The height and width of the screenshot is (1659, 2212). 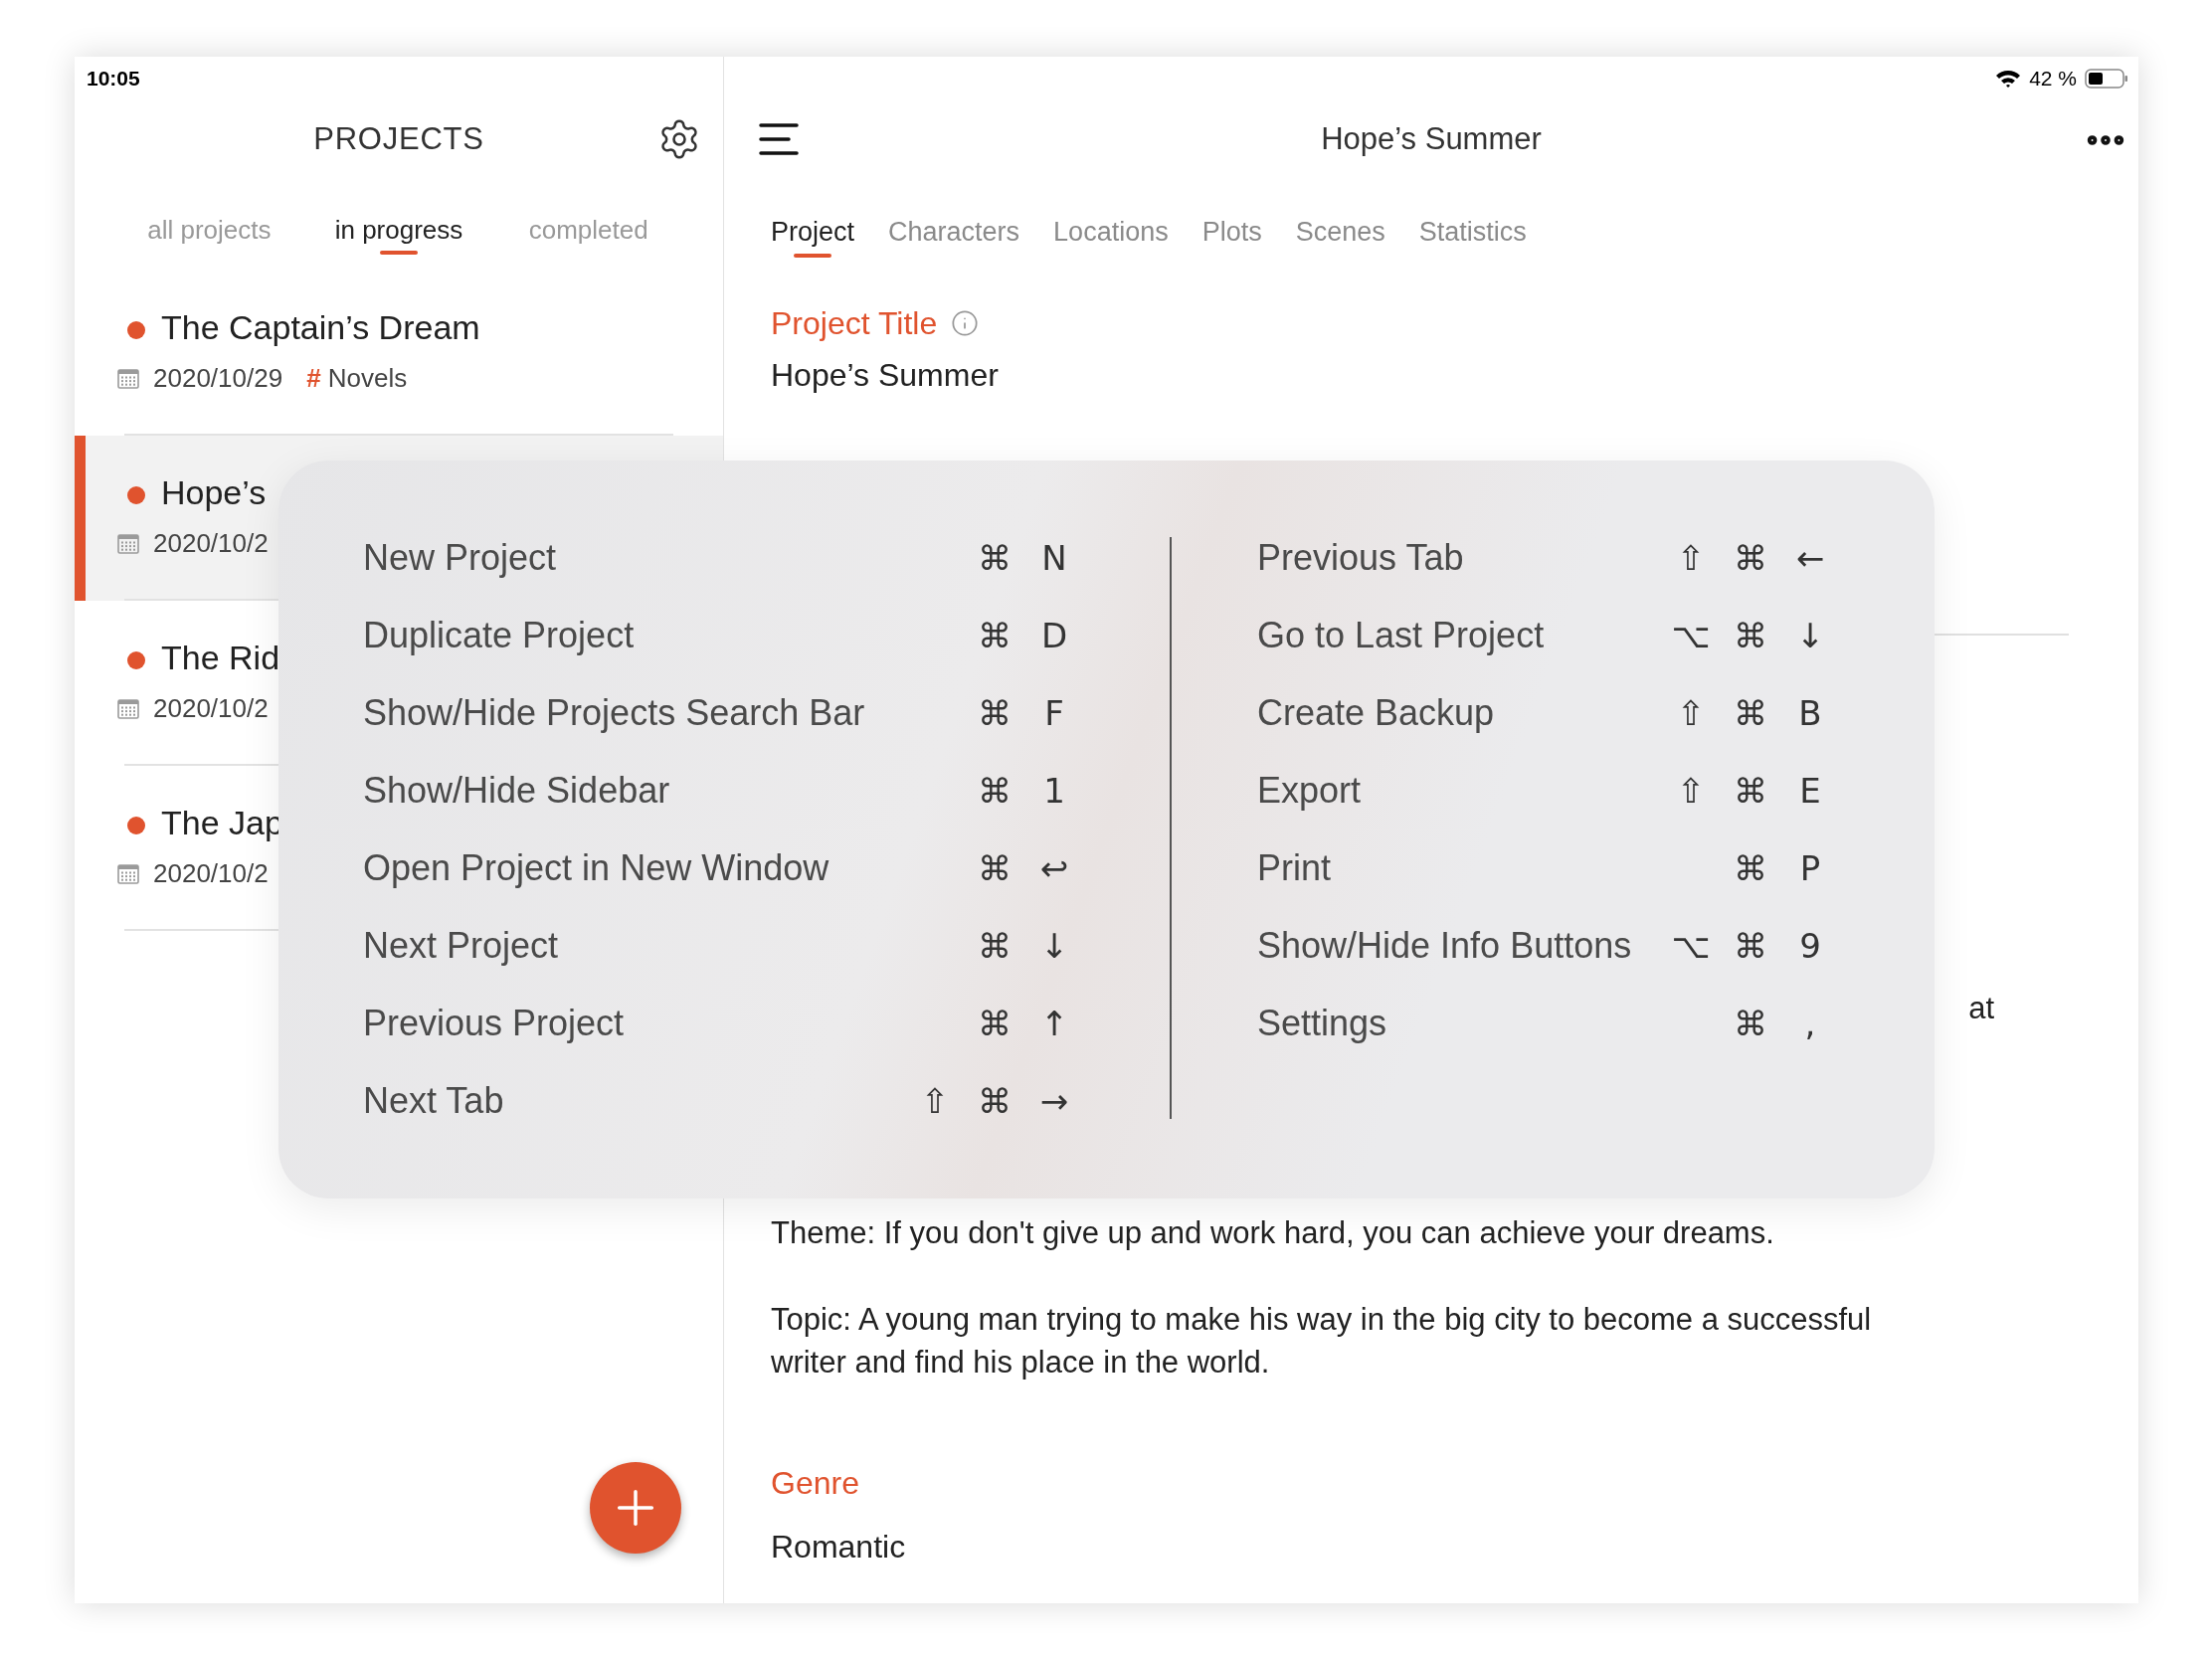 What do you see at coordinates (1054, 713) in the screenshot?
I see `shortcut-key: F` at bounding box center [1054, 713].